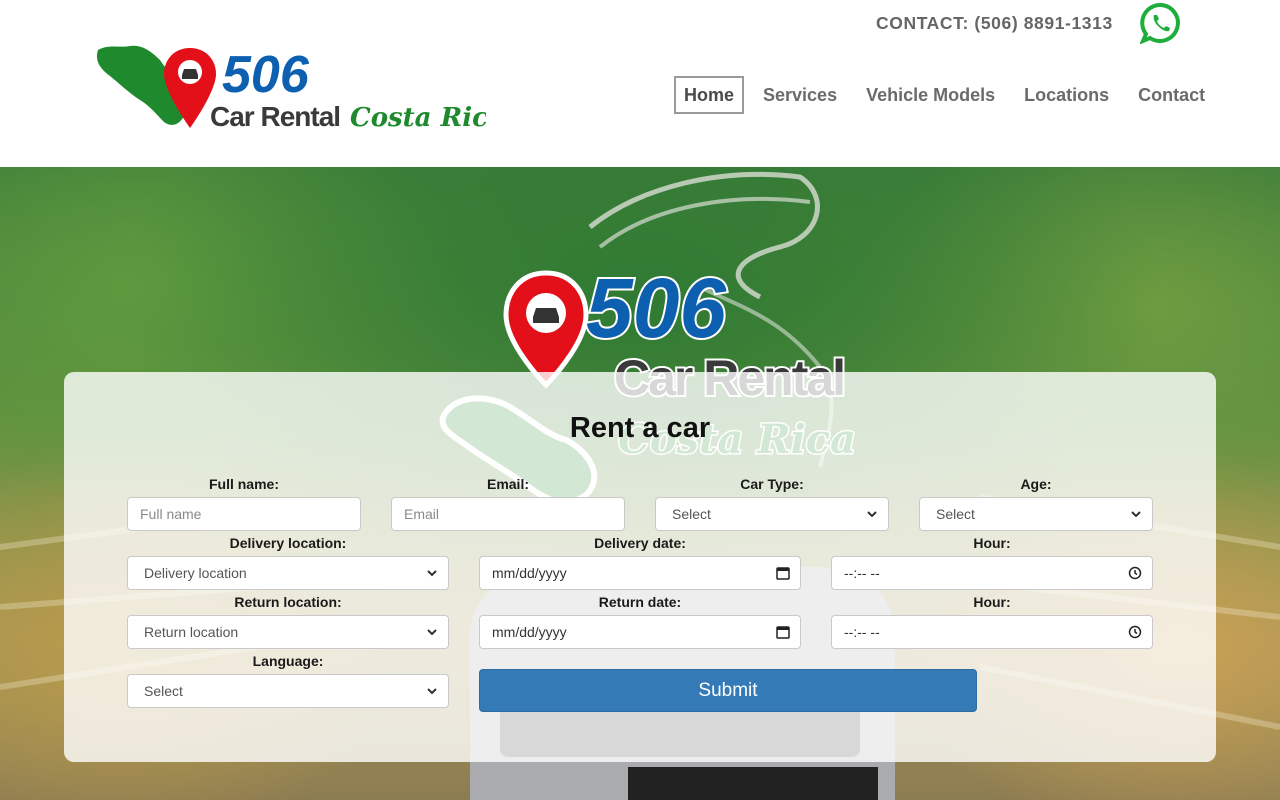 The height and width of the screenshot is (800, 1280). I want to click on return-date-label: Return date:, so click(640, 602).